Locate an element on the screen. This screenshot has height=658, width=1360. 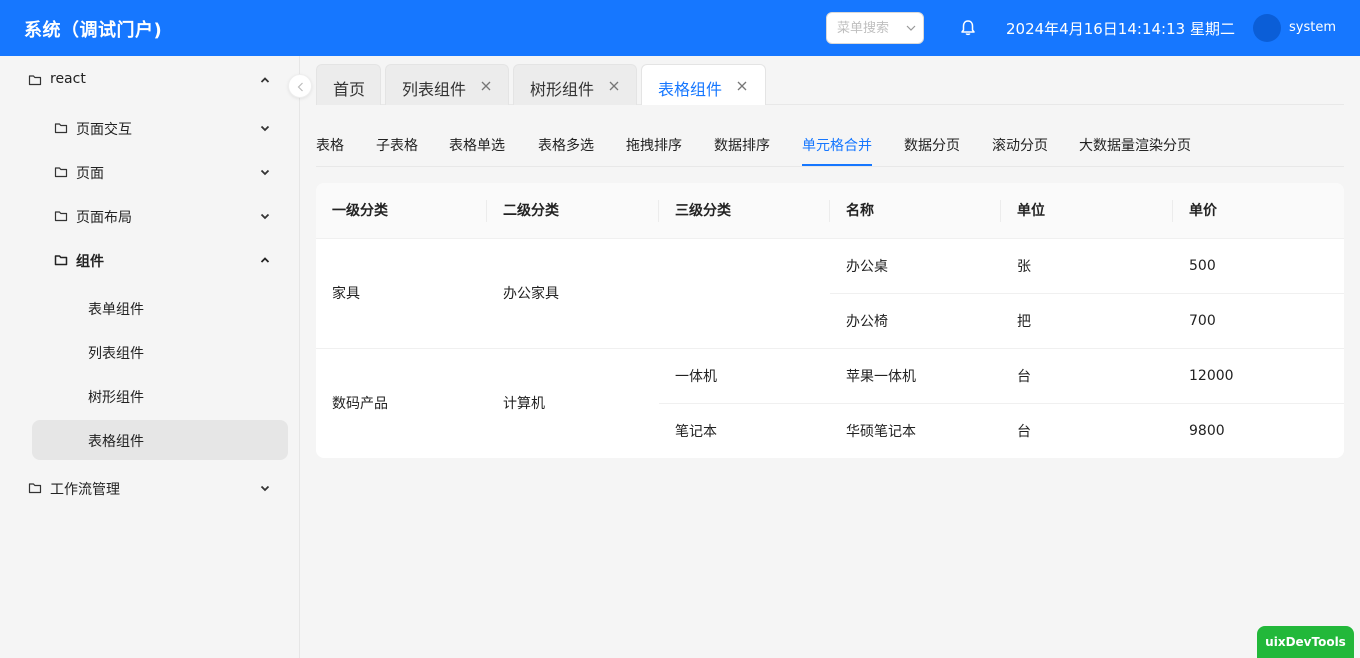
tab-single-select: 表格单选 is located at coordinates (477, 145).